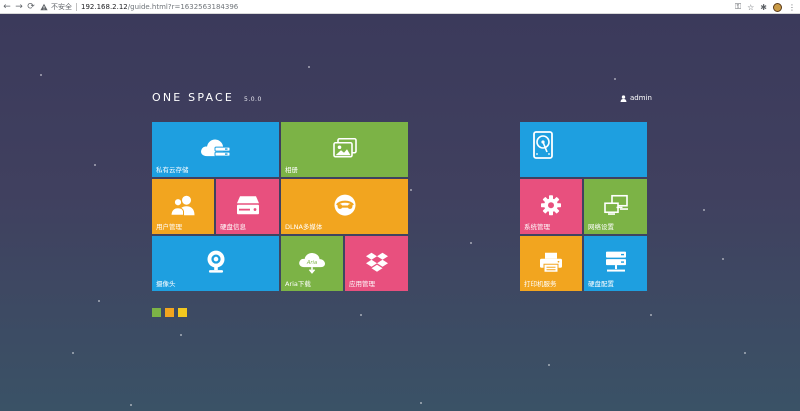  What do you see at coordinates (166, 284) in the screenshot?
I see `tile-label: 摄像头` at bounding box center [166, 284].